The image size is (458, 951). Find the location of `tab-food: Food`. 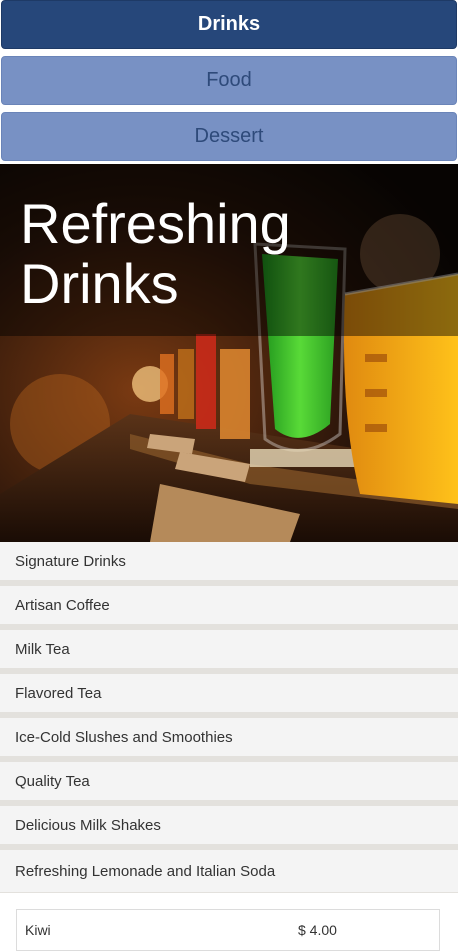

tab-food: Food is located at coordinates (229, 80).